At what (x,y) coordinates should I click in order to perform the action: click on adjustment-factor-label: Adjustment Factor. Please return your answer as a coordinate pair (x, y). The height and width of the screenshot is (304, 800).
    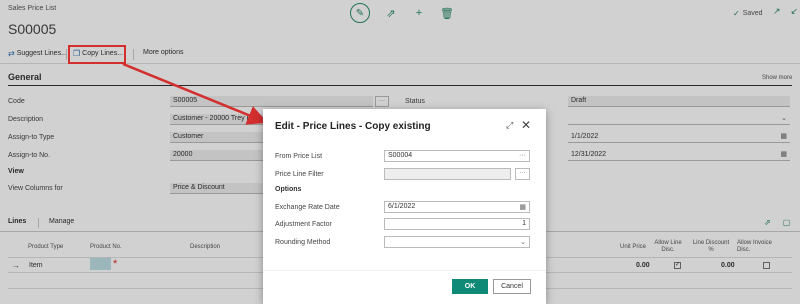
    Looking at the image, I should click on (303, 224).